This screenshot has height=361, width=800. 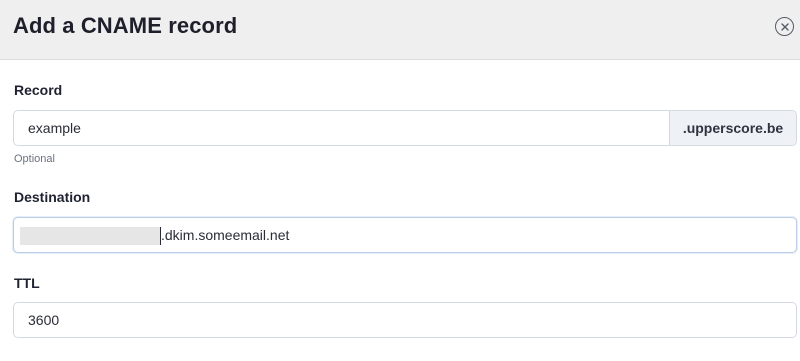 What do you see at coordinates (732, 128) in the screenshot?
I see `domain-suffix-addon: .upperscore.be` at bounding box center [732, 128].